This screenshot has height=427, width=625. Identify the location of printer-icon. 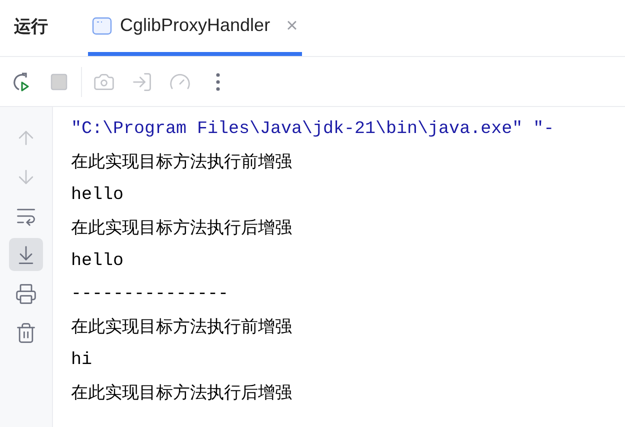
(26, 293).